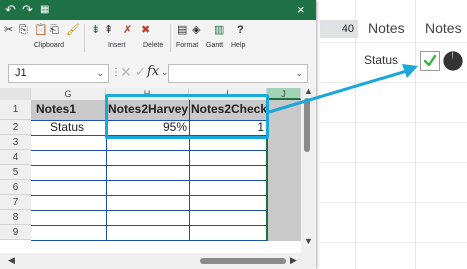 Image resolution: width=467 pixels, height=269 pixels. What do you see at coordinates (196, 30) in the screenshot?
I see `format-fill-icon: ◈` at bounding box center [196, 30].